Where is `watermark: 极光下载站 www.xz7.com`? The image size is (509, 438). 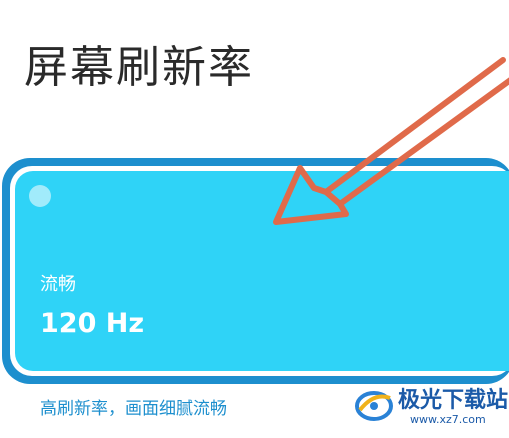 watermark: 极光下载站 www.xz7.com is located at coordinates (428, 407).